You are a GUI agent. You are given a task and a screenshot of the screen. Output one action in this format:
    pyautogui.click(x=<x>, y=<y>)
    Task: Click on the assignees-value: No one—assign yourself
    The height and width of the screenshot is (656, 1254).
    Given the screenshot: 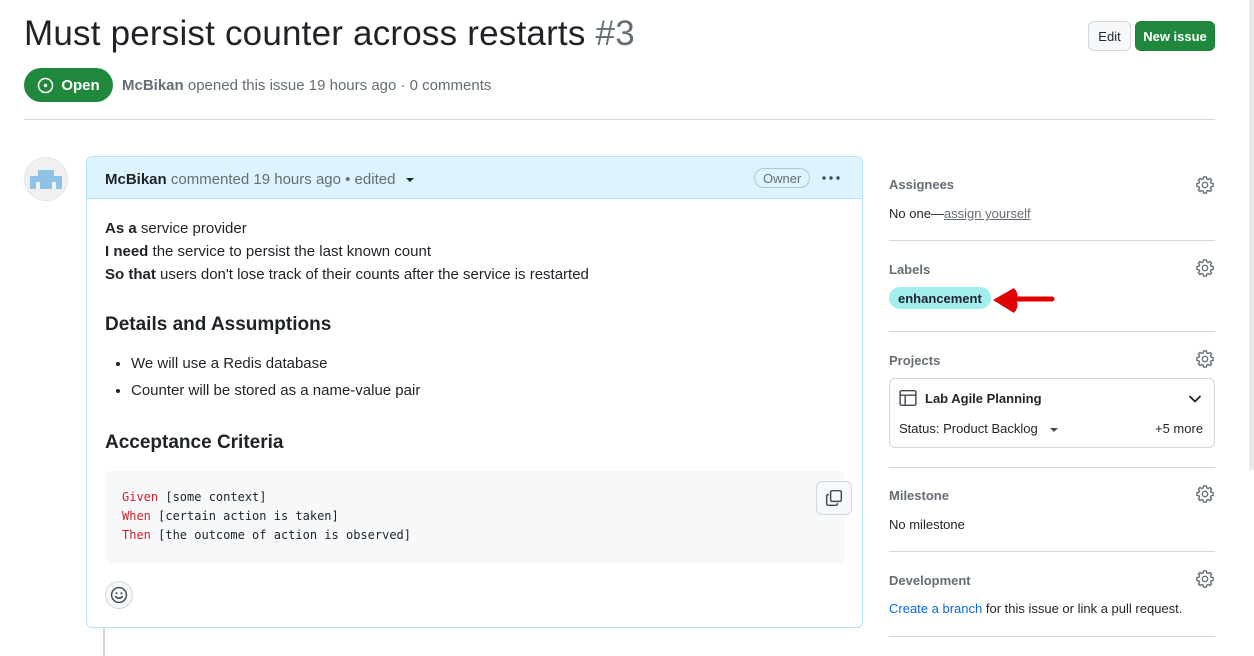 What is the action you would take?
    pyautogui.click(x=960, y=213)
    